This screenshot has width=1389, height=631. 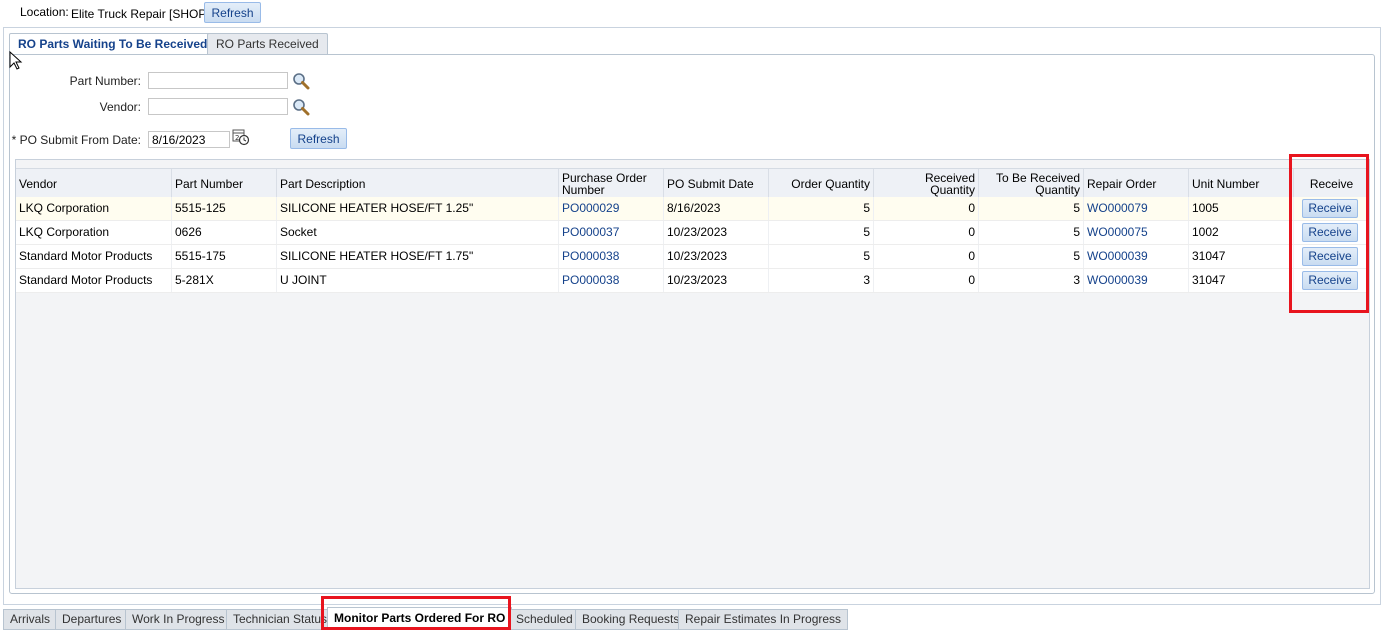 What do you see at coordinates (1136, 208) in the screenshot?
I see `repair-order-link: WO000079` at bounding box center [1136, 208].